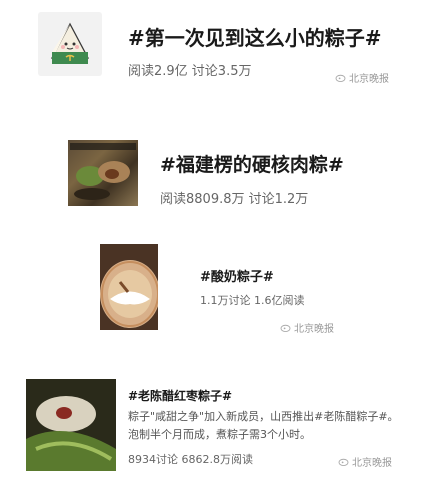  I want to click on yogurt-zongzi-photo, so click(129, 287).